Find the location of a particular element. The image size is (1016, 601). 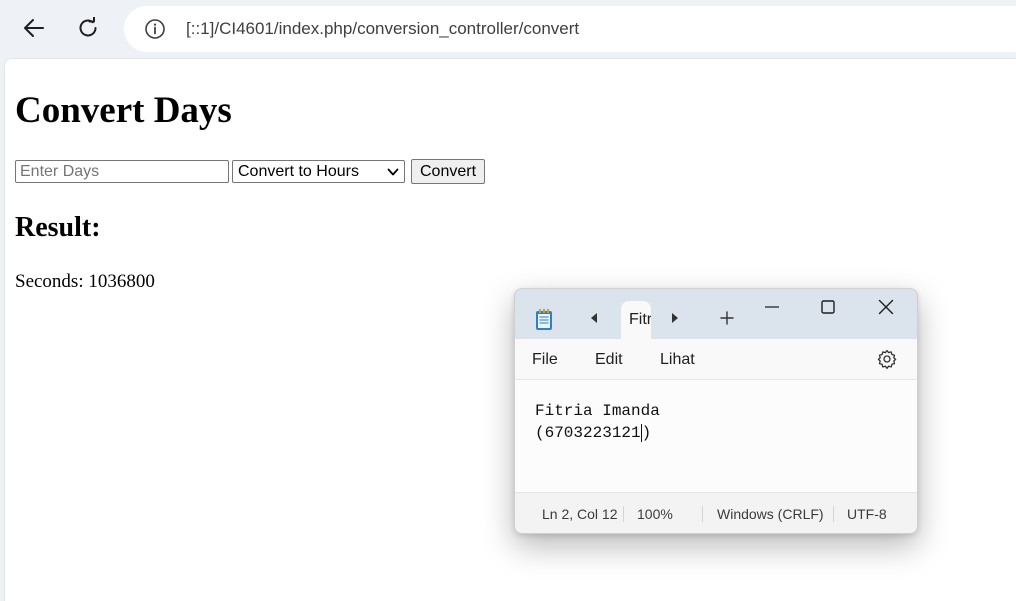

new-tab-plus-icon is located at coordinates (727, 318).